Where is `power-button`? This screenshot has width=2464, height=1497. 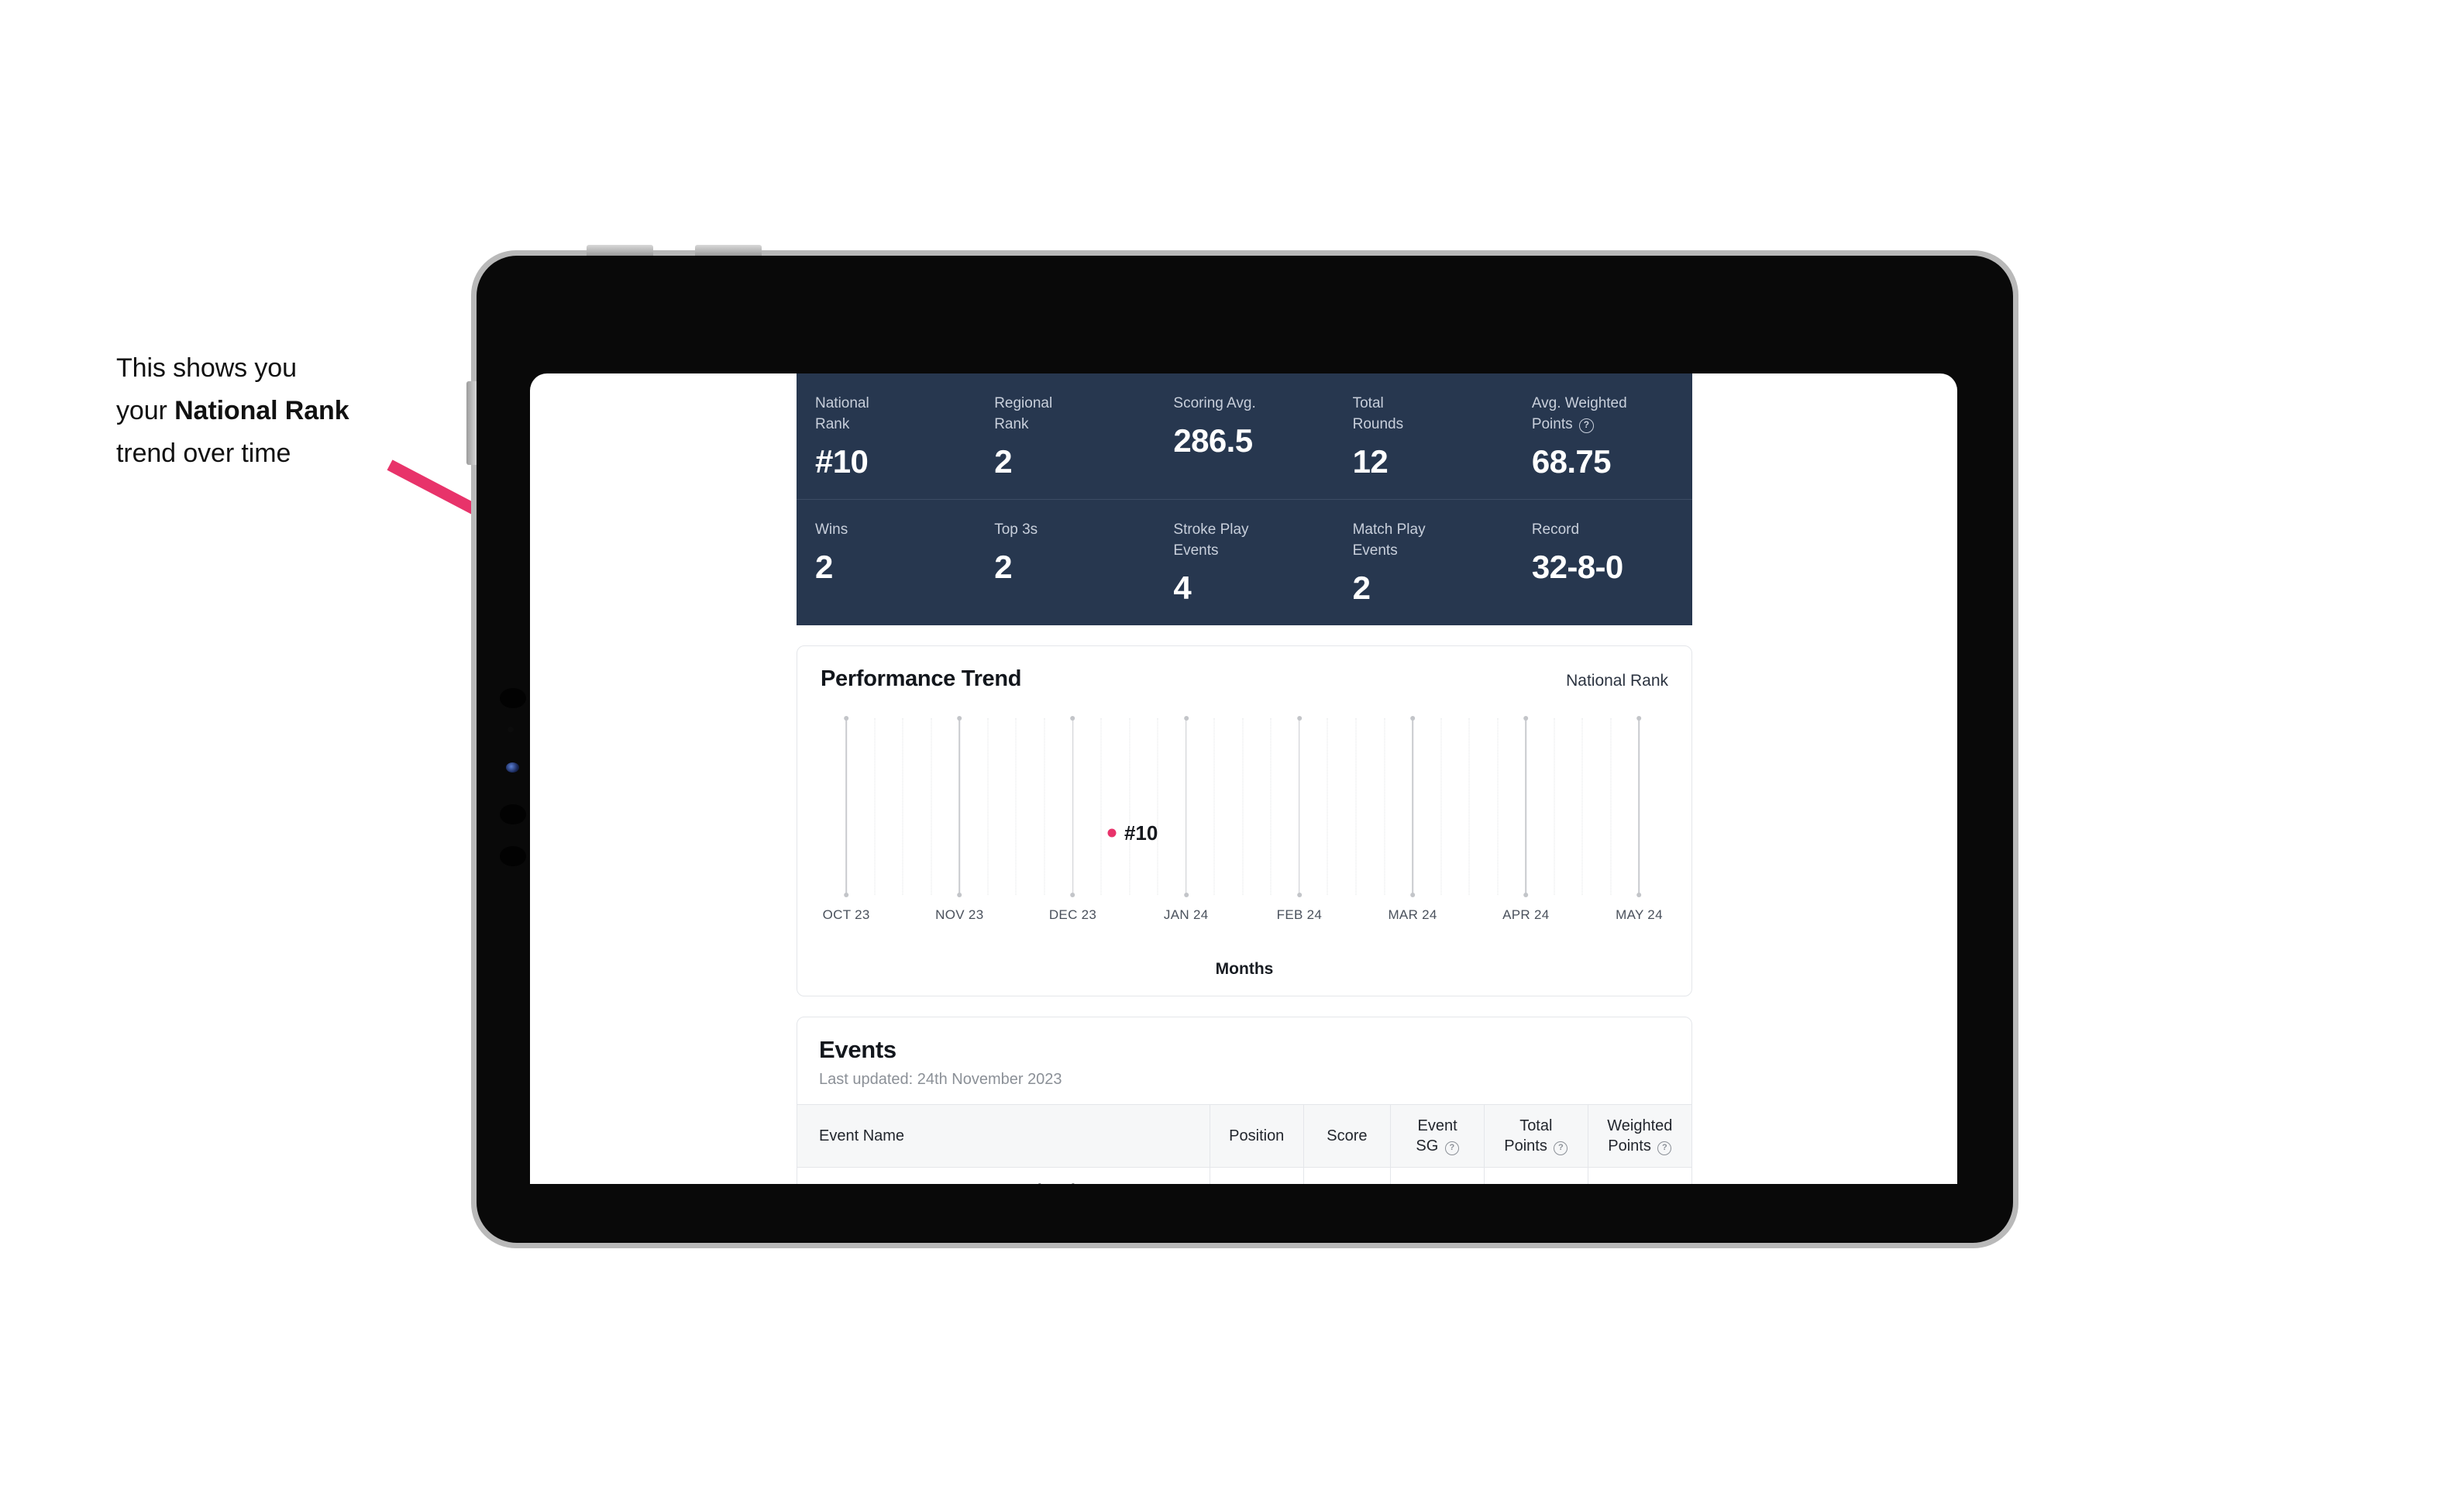
power-button is located at coordinates (471, 423).